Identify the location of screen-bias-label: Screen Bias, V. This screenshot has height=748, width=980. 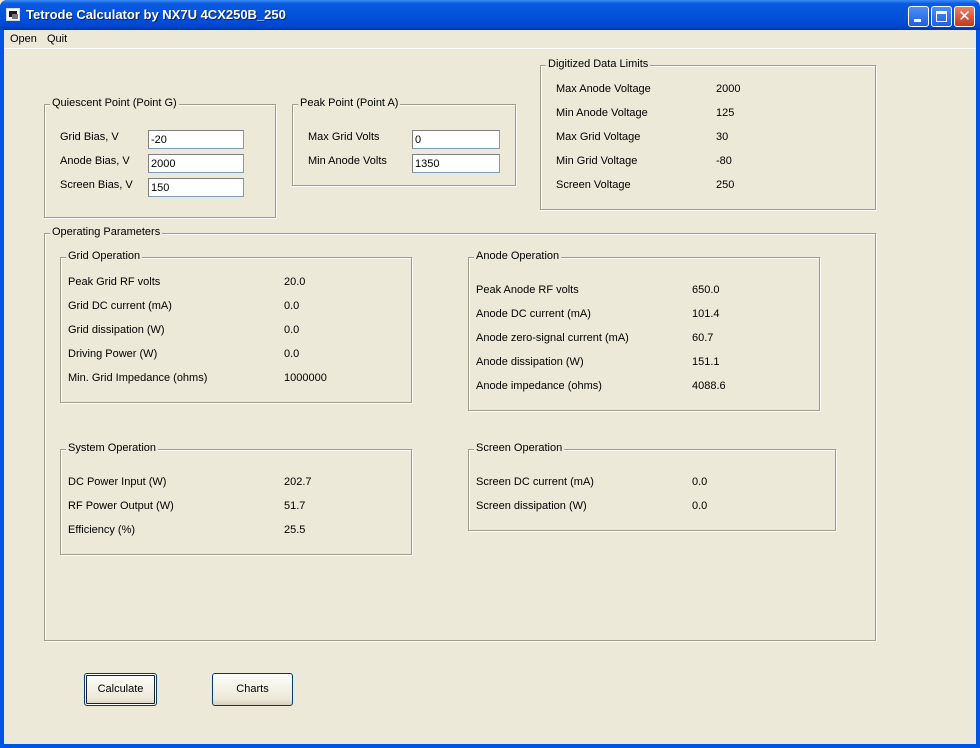
(96, 185).